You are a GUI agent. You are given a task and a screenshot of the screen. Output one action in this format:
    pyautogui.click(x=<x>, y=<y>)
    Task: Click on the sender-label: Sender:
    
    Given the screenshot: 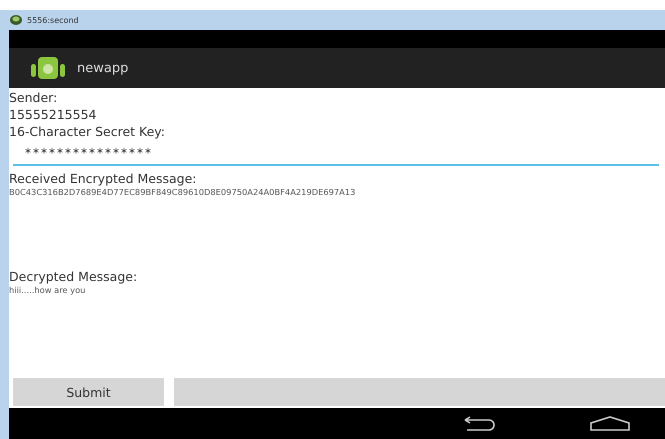 What is the action you would take?
    pyautogui.click(x=33, y=97)
    